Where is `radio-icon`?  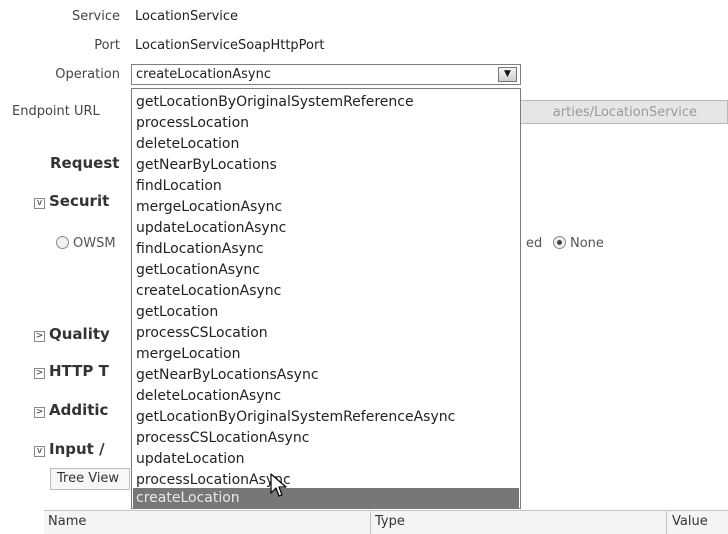
radio-icon is located at coordinates (62, 242).